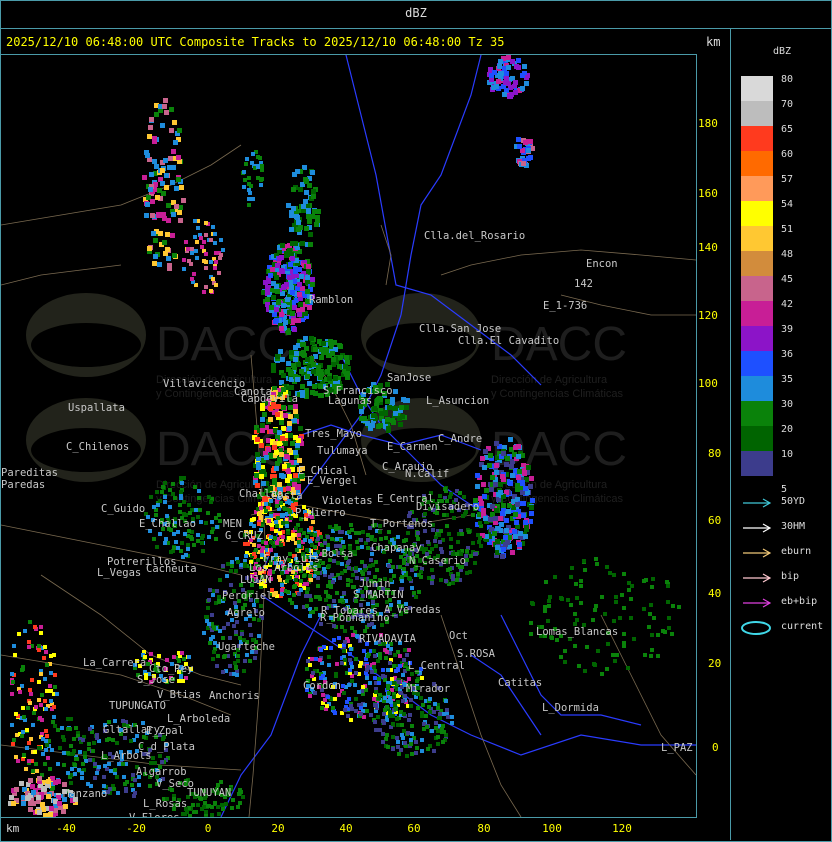 This screenshot has width=832, height=842. What do you see at coordinates (787, 104) in the screenshot?
I see `legend-value-label: 70` at bounding box center [787, 104].